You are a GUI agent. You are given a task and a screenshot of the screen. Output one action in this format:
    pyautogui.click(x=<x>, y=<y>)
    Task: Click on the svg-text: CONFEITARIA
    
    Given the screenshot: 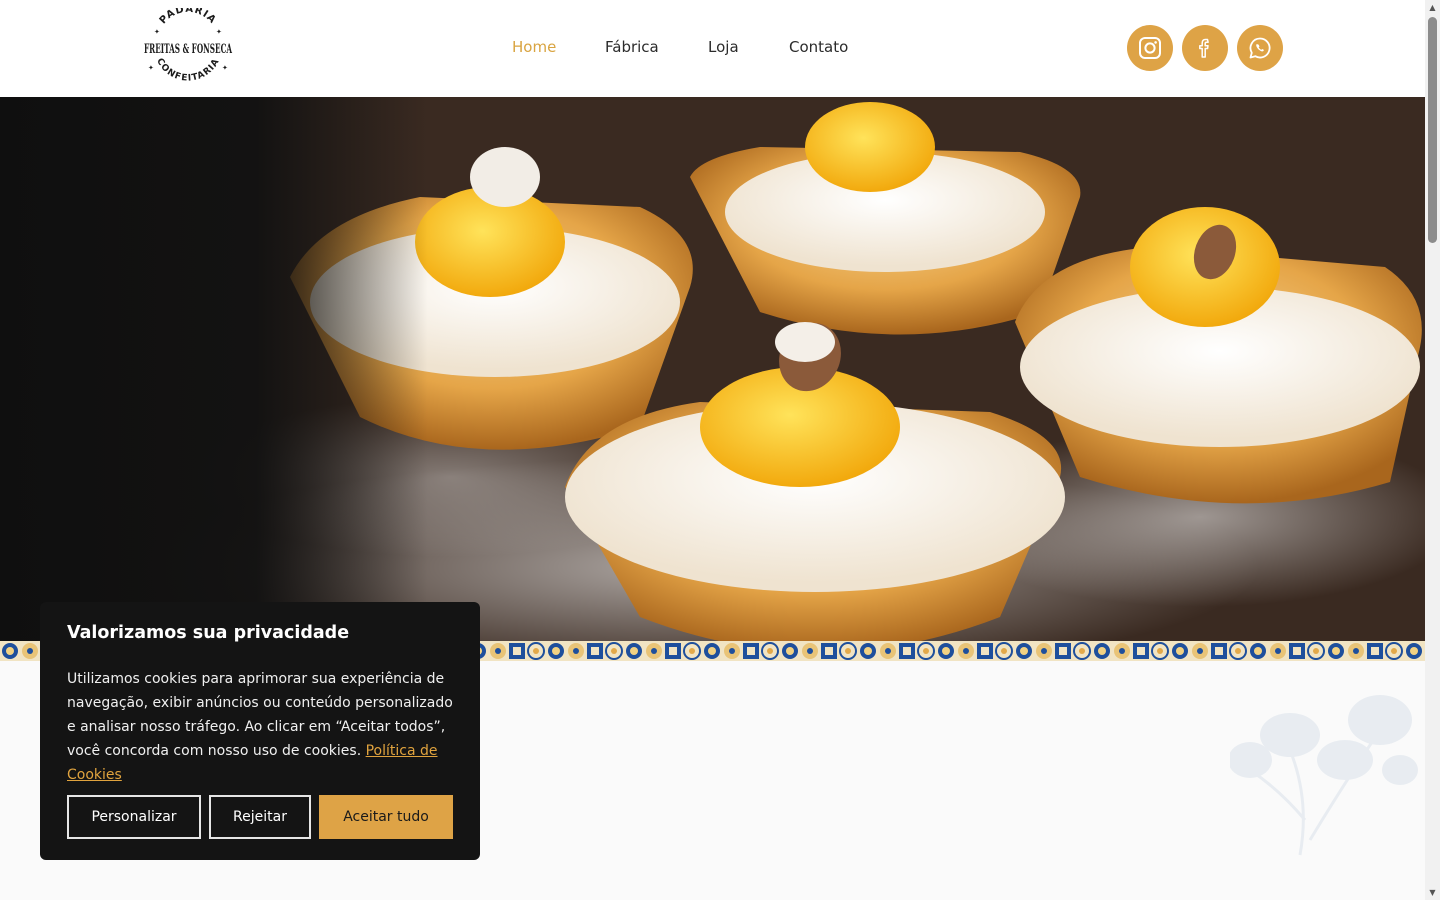 What is the action you would take?
    pyautogui.click(x=188, y=70)
    